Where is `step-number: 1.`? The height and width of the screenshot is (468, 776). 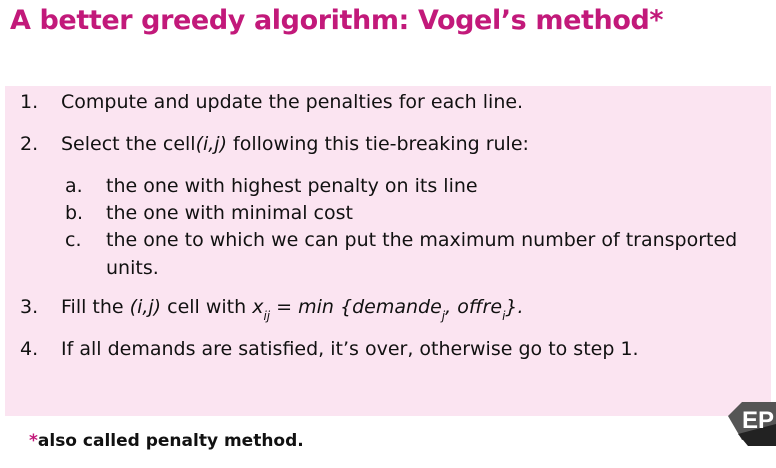 step-number: 1. is located at coordinates (29, 102).